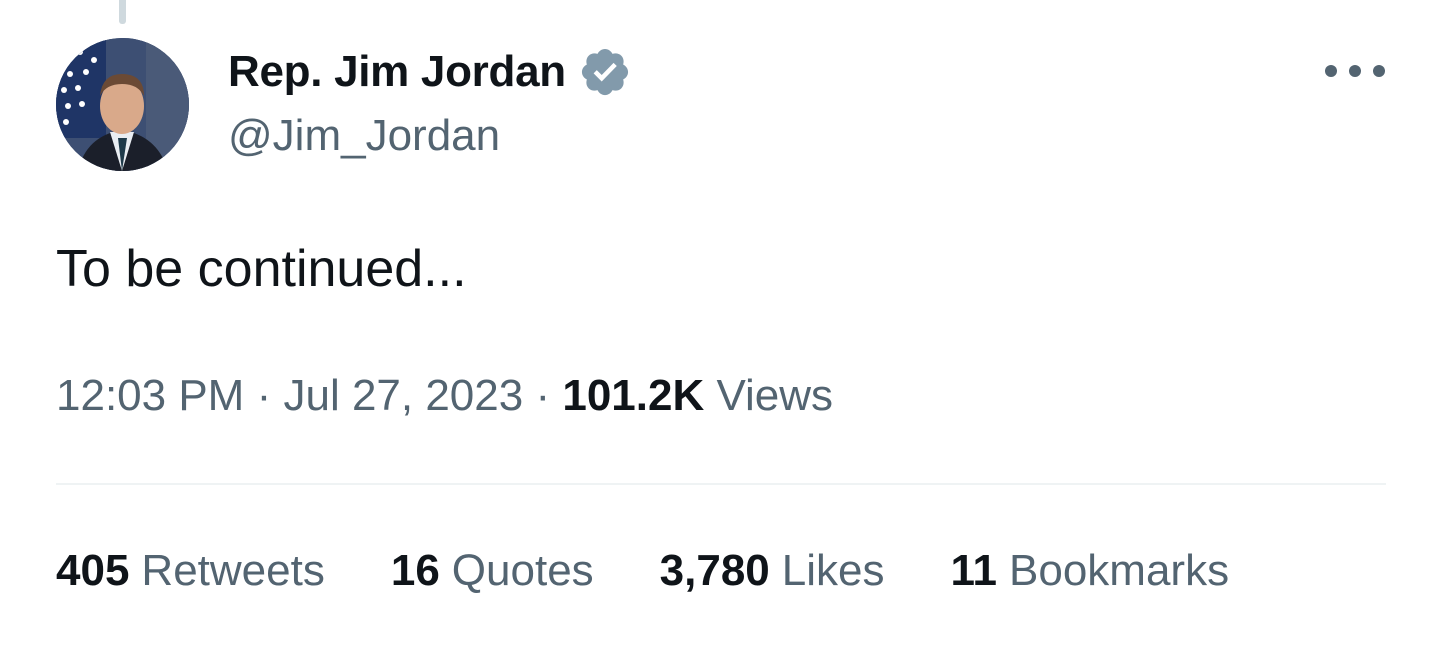 The height and width of the screenshot is (654, 1440). I want to click on verified-badge-icon, so click(605, 72).